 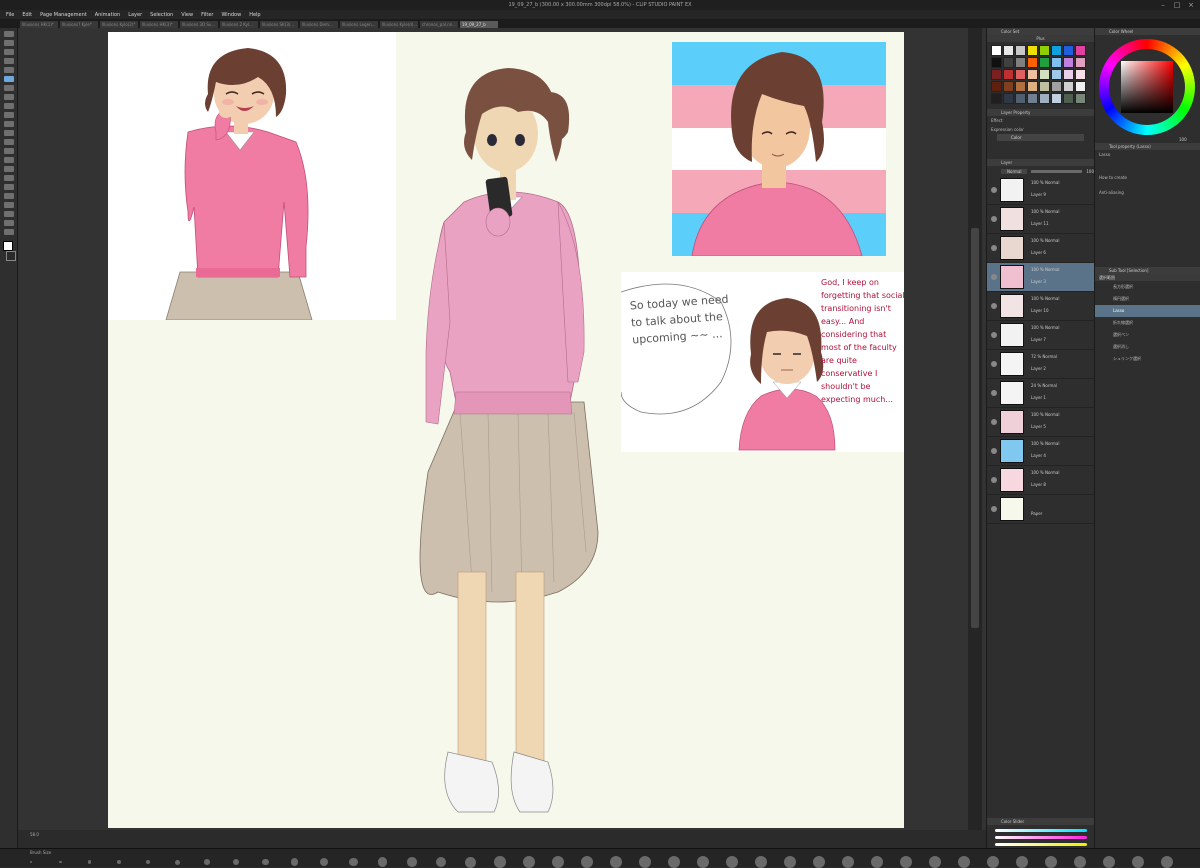 What do you see at coordinates (975, 428) in the screenshot?
I see `vertical-scroll-thumb` at bounding box center [975, 428].